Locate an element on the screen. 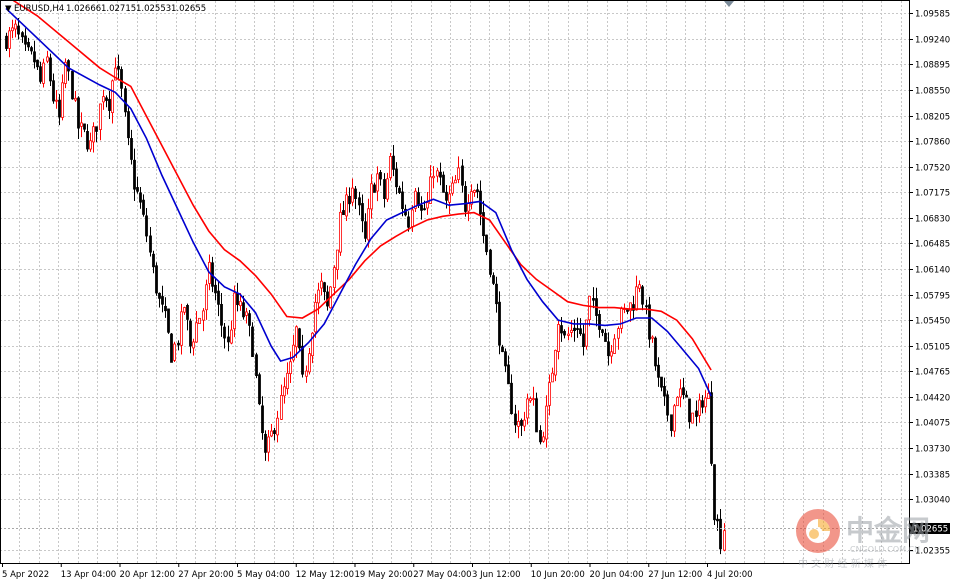 The height and width of the screenshot is (581, 954). watermark-logo-icon is located at coordinates (818, 531).